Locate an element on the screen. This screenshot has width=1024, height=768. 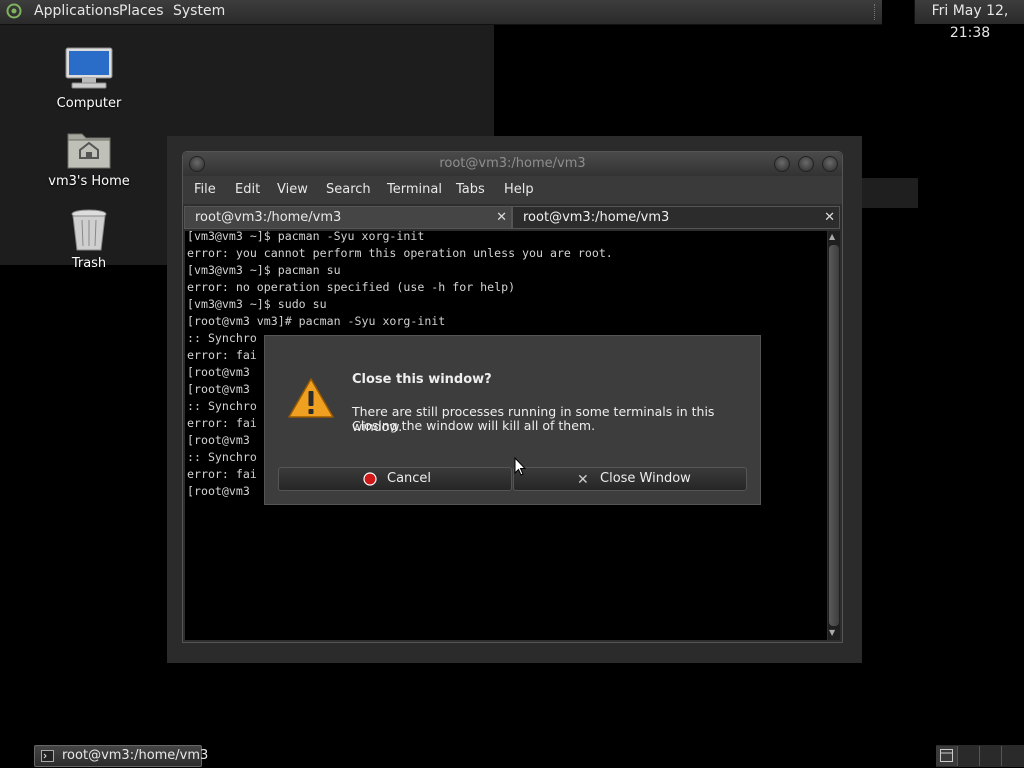
terminal-line: [vm3@vm3 ~]$ sudo su is located at coordinates (257, 304).